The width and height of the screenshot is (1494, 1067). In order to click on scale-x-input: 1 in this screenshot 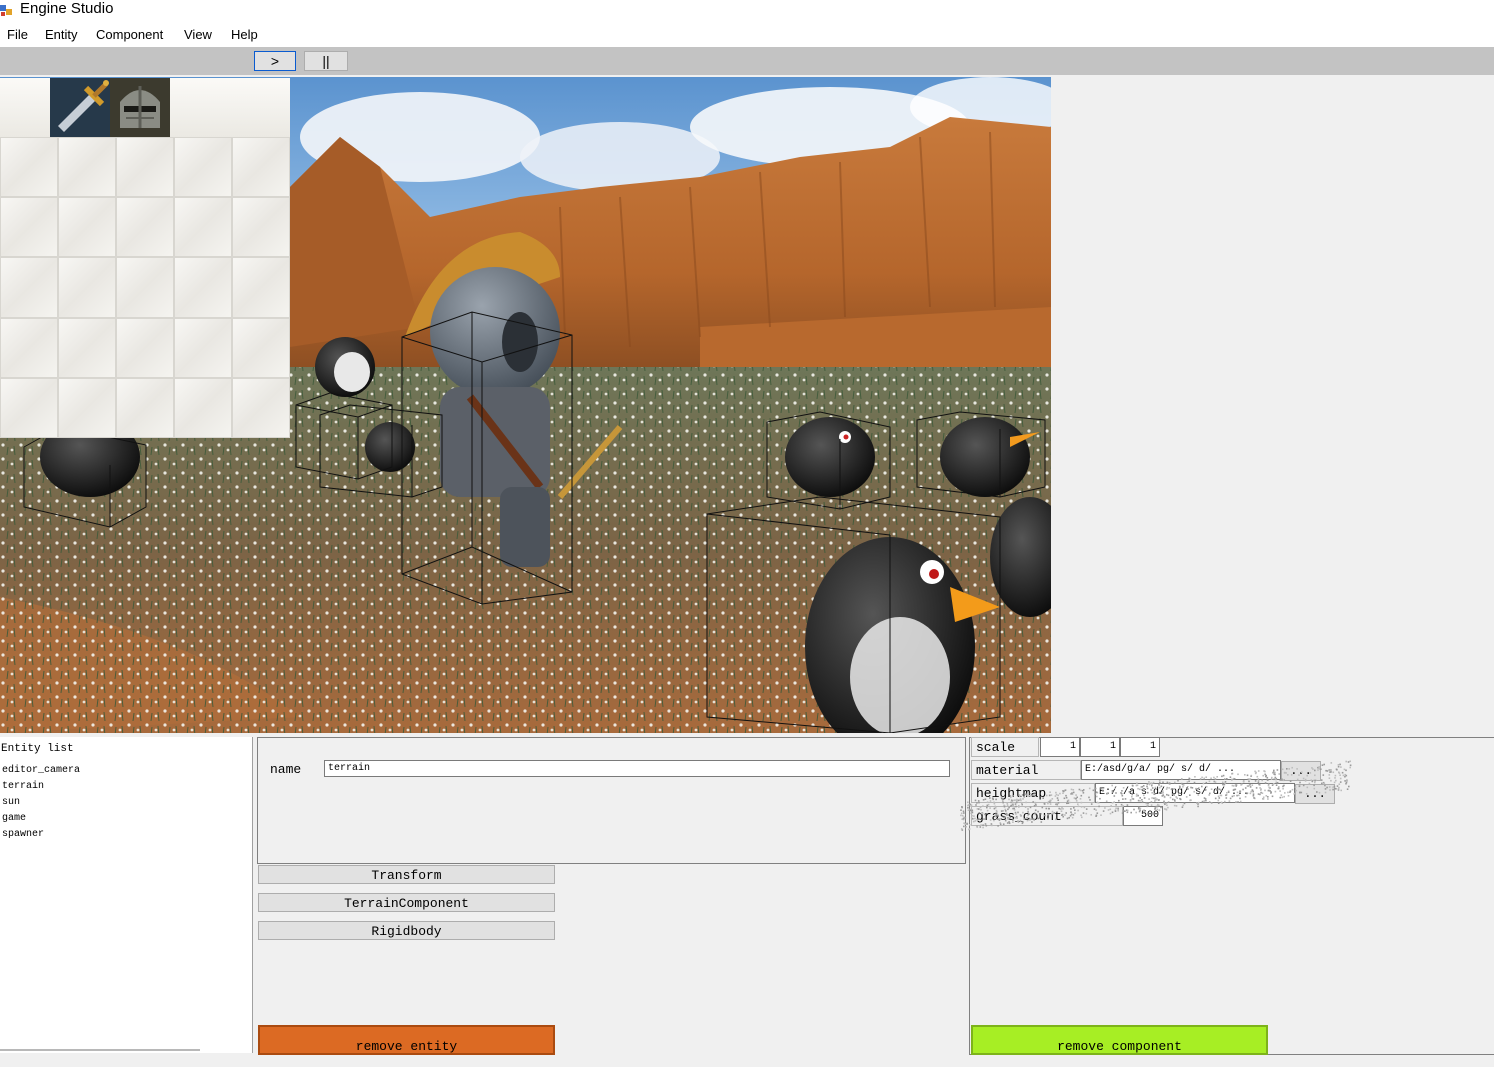, I will do `click(1060, 747)`.